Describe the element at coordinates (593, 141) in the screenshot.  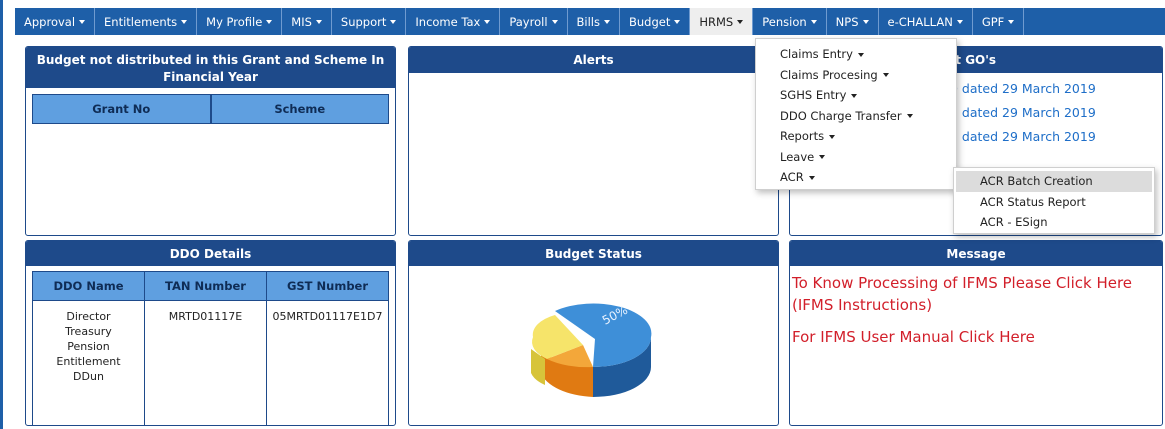
I see `alerts-panel: Alerts` at that location.